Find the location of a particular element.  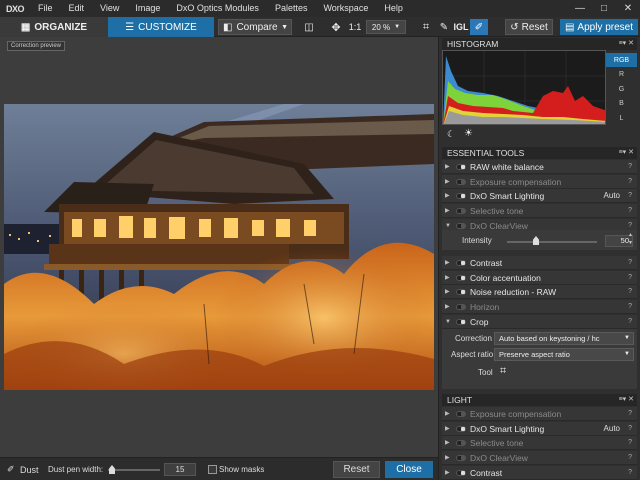

pen-width-slider-handle is located at coordinates (112, 469).